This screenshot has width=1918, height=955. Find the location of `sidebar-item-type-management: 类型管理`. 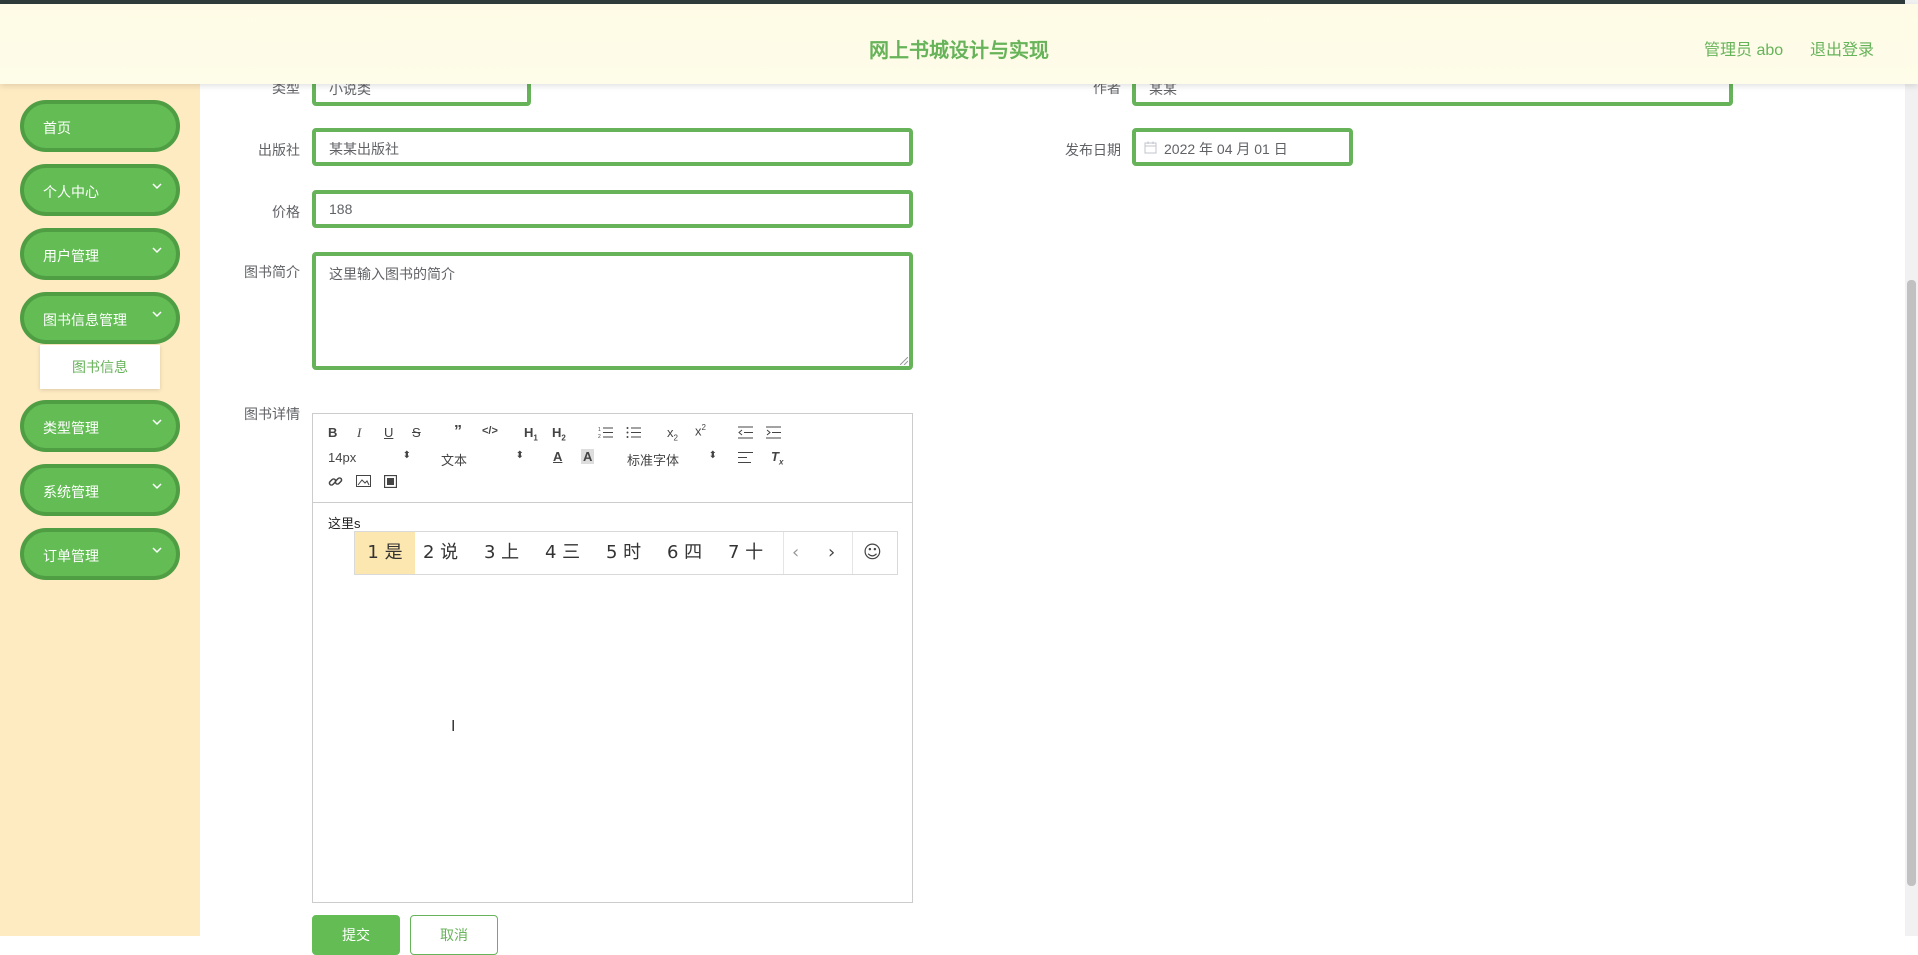

sidebar-item-type-management: 类型管理 is located at coordinates (100, 426).